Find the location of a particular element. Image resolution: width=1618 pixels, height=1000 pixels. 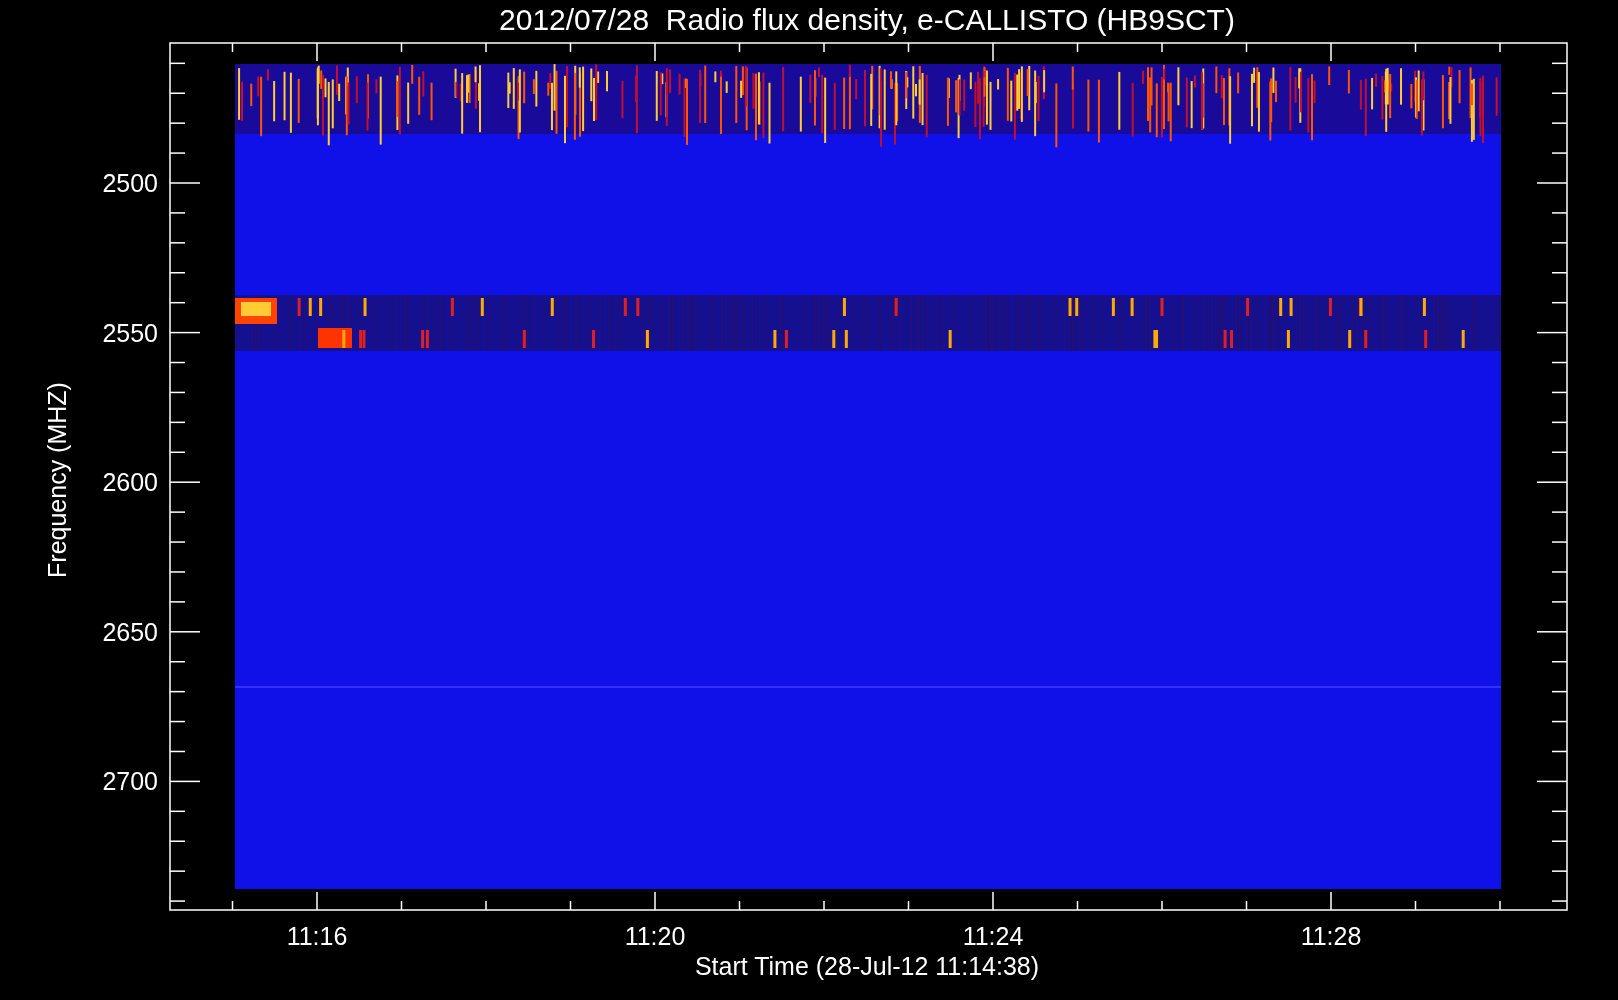

x-tick-label: 11:28 is located at coordinates (1331, 936).